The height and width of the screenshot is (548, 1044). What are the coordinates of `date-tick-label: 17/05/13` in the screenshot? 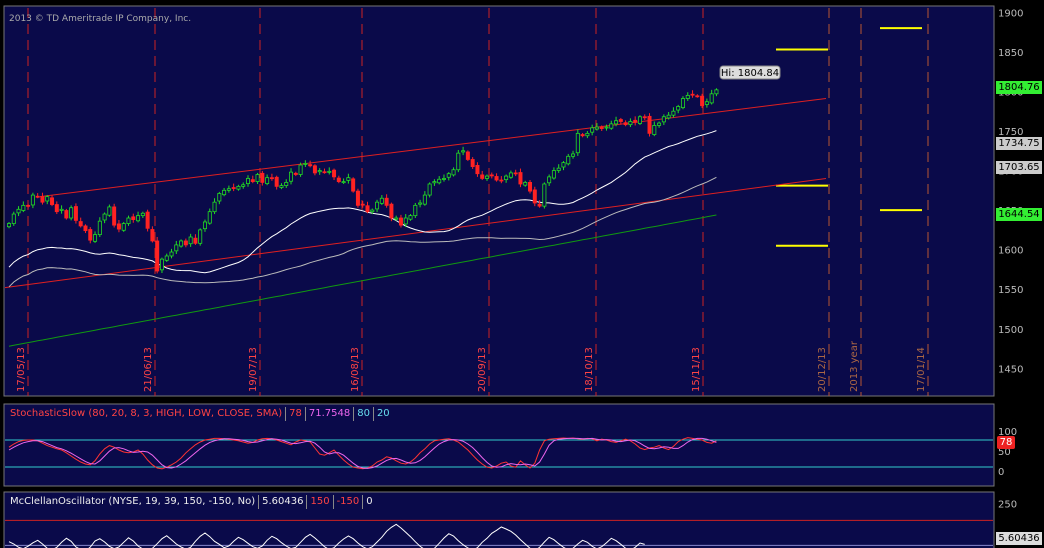 It's located at (21, 369).